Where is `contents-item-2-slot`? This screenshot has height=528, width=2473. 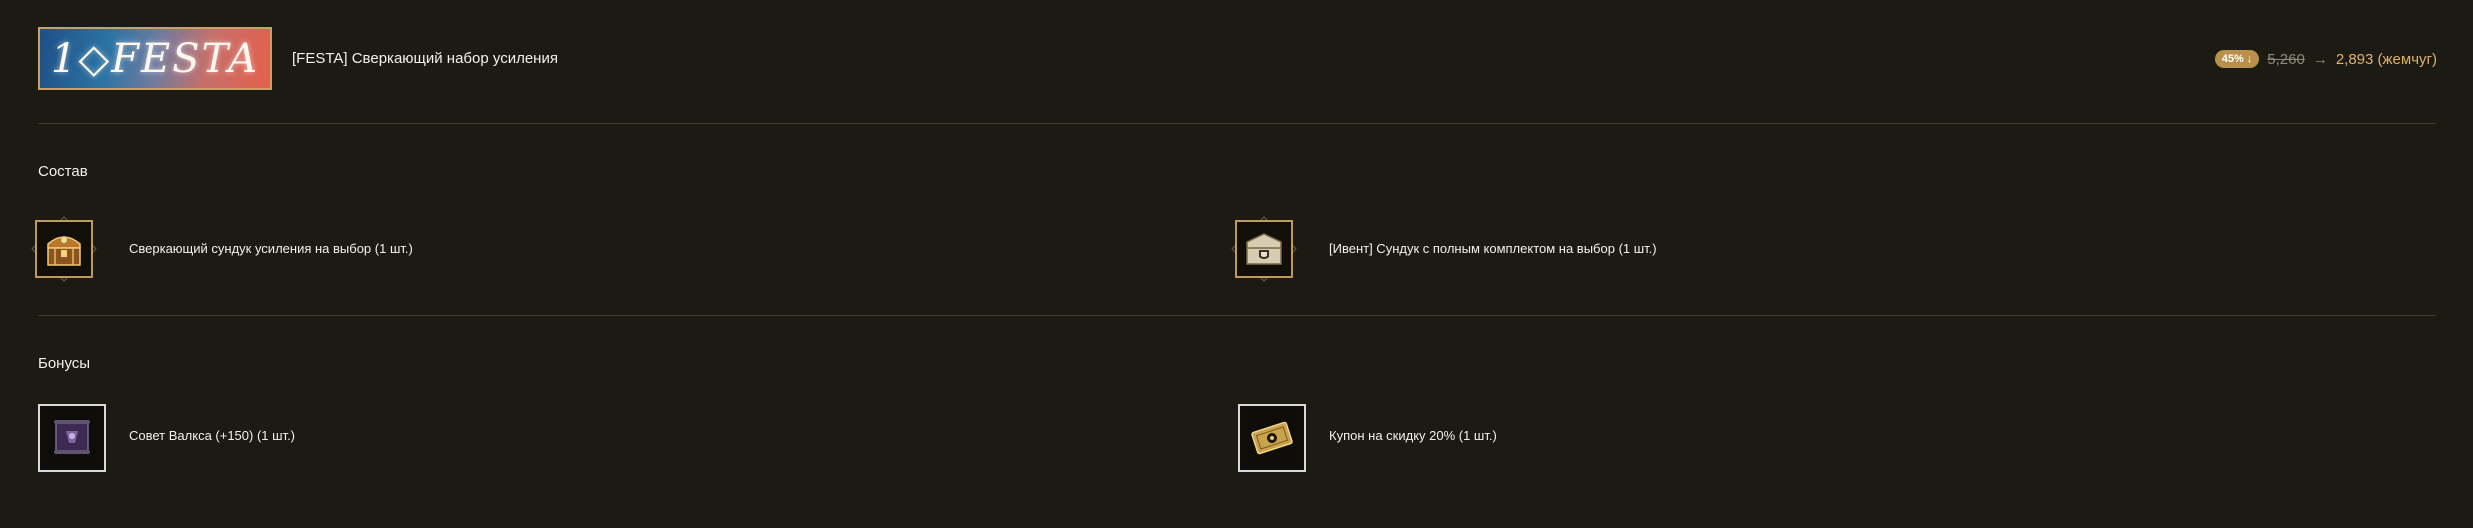 contents-item-2-slot is located at coordinates (1264, 249).